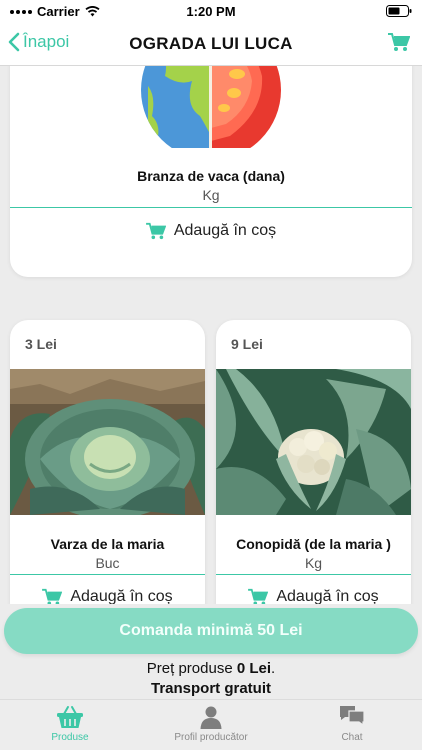  What do you see at coordinates (313, 544) in the screenshot?
I see `product-name: Conopidă (de la maria )` at bounding box center [313, 544].